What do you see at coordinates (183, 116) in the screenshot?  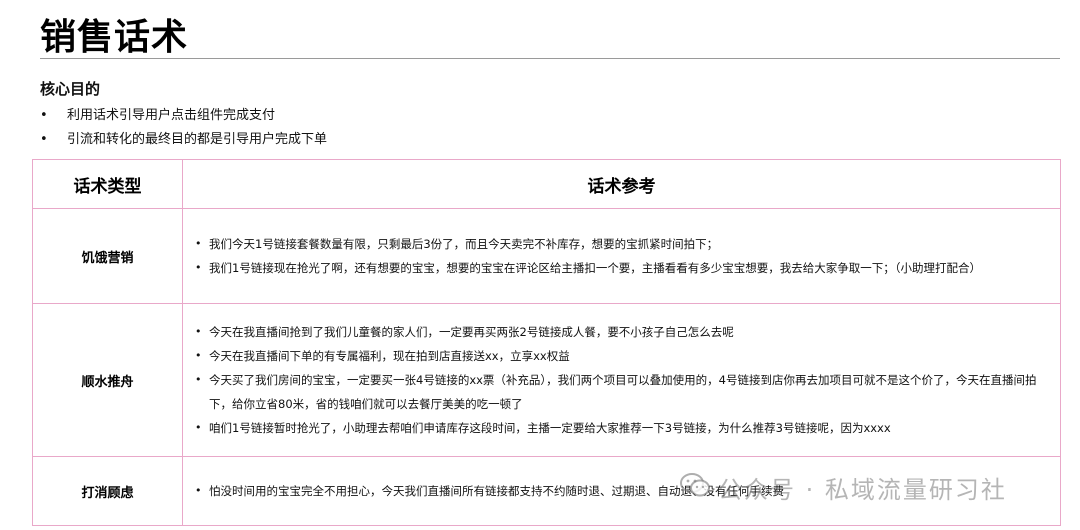 I see `goal-item: 利用话术引导用户点击组件完成支付` at bounding box center [183, 116].